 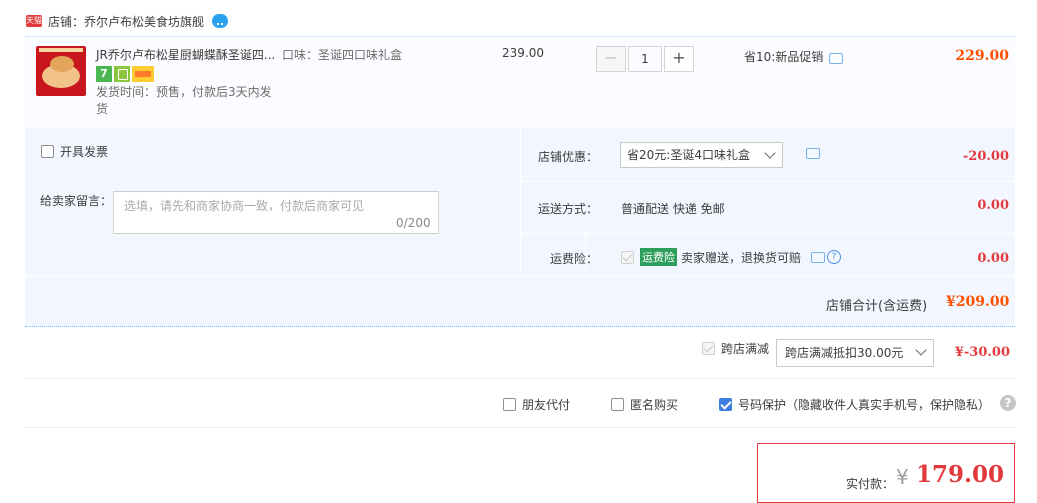 I want to click on anonymous-option: 匿名购买, so click(x=644, y=404).